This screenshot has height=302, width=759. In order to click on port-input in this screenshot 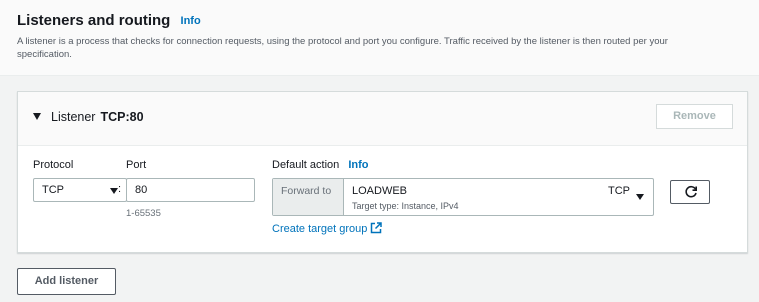, I will do `click(190, 190)`.